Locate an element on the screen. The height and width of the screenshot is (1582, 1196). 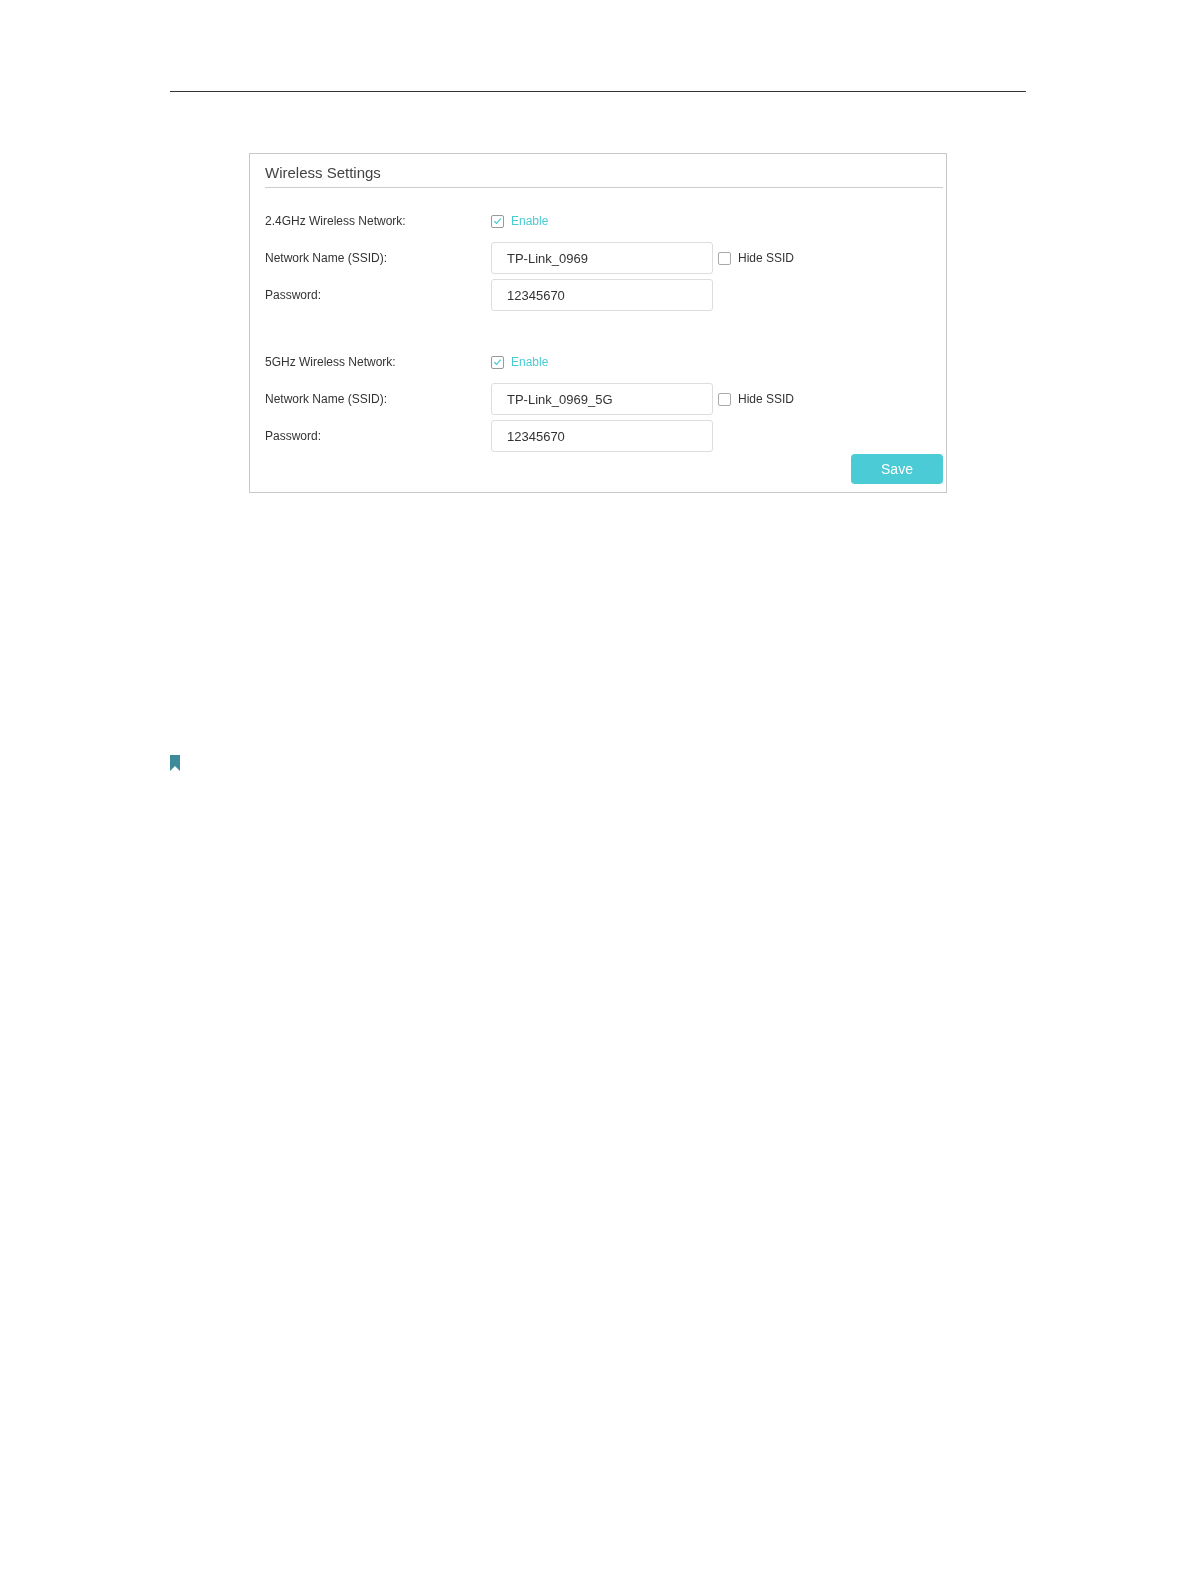
ssid-field: TP-Link_0969_5G is located at coordinates (602, 399).